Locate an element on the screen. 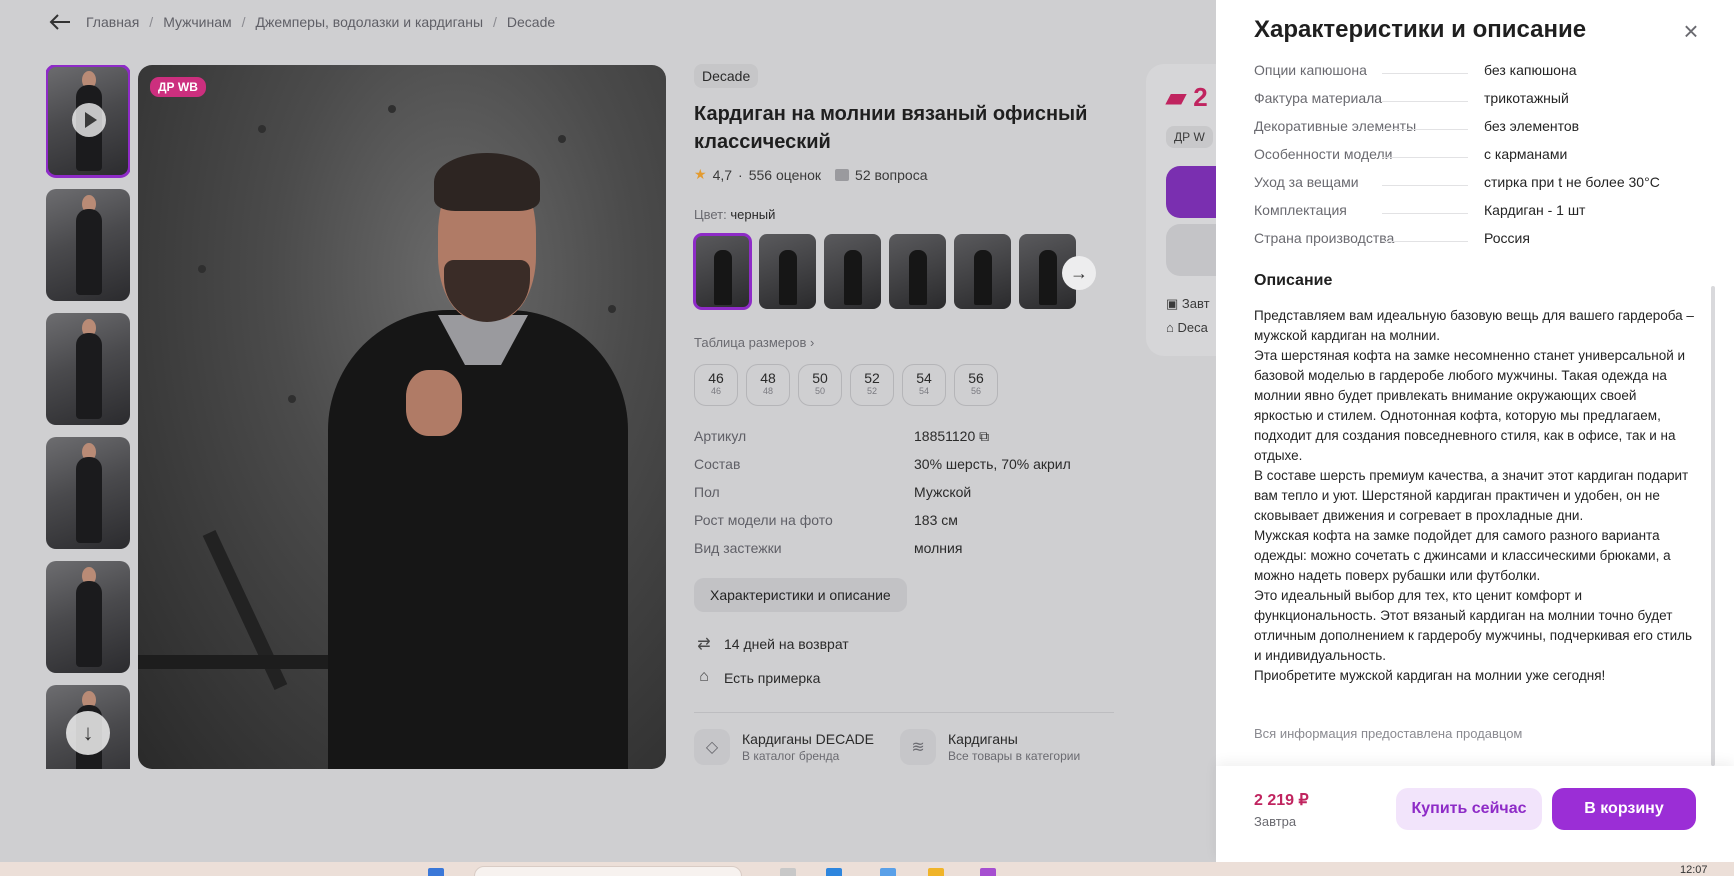 Image resolution: width=1734 pixels, height=876 pixels. thumbnail-video is located at coordinates (88, 121).